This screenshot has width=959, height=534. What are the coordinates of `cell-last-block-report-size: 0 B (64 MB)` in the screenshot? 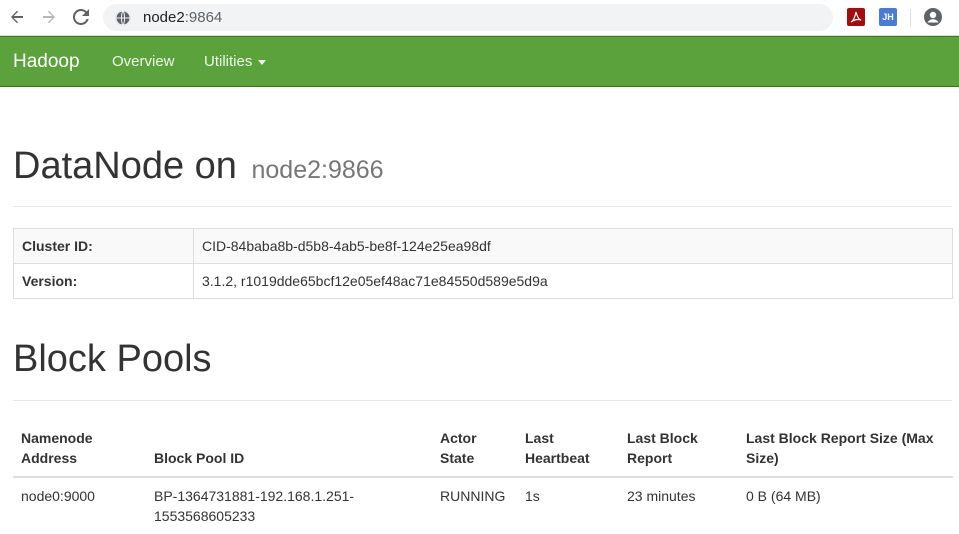 It's located at (783, 496).